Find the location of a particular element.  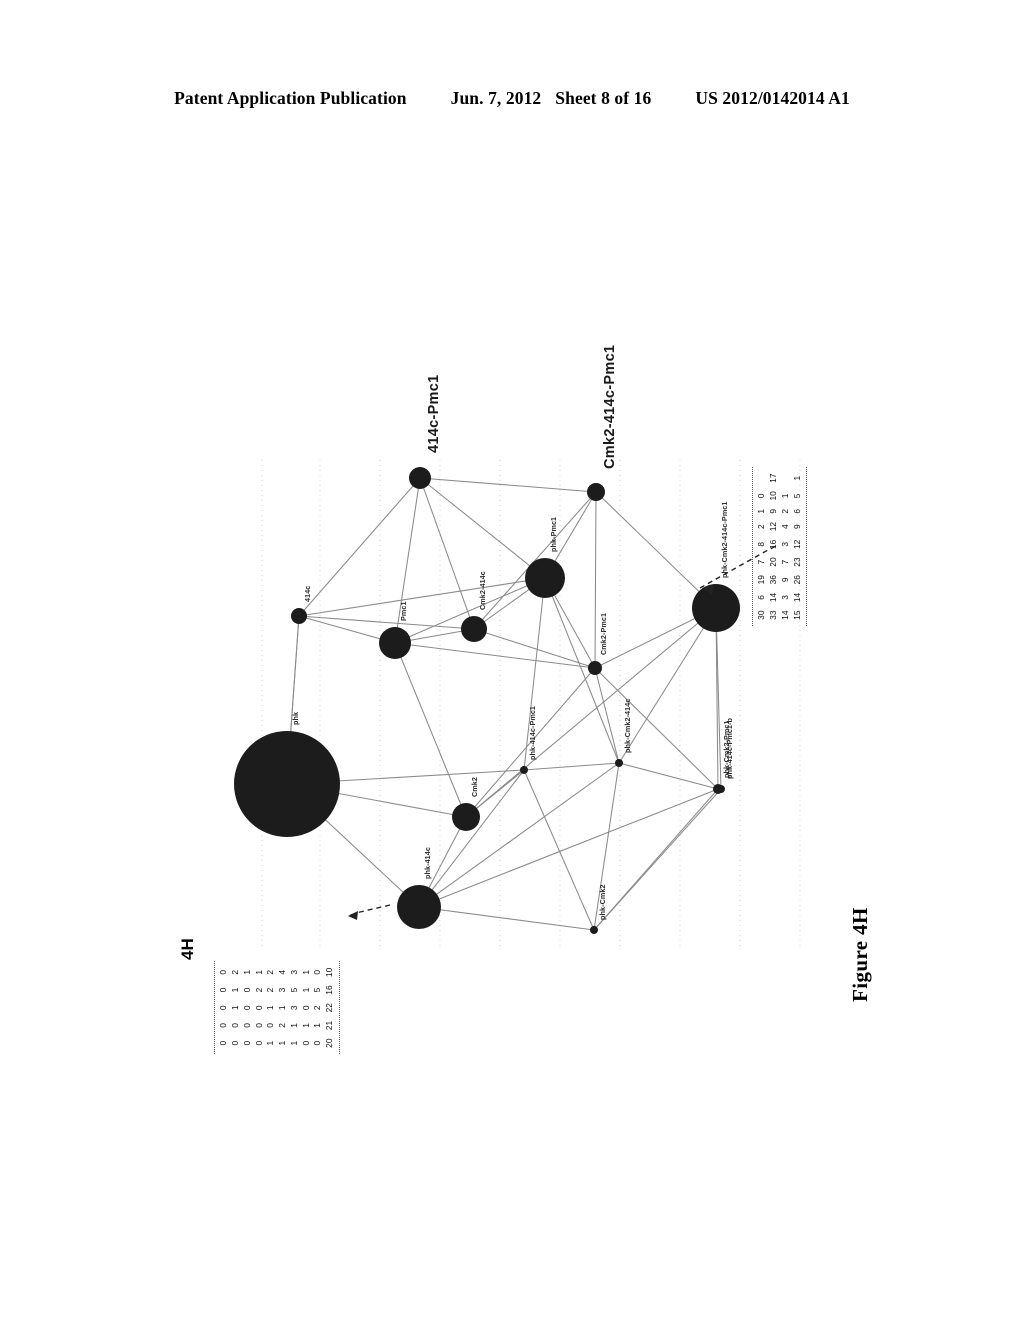

graph-node-n10 is located at coordinates (596, 492).